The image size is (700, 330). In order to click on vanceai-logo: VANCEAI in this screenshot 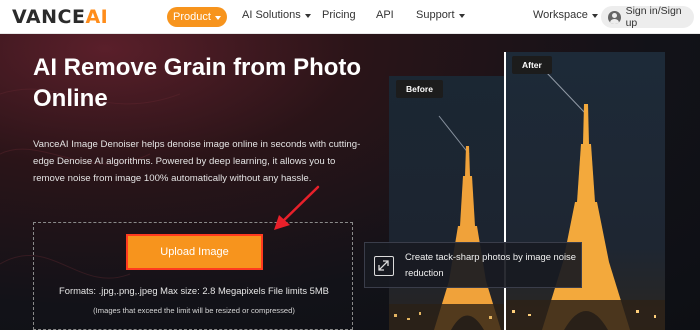, I will do `click(60, 17)`.